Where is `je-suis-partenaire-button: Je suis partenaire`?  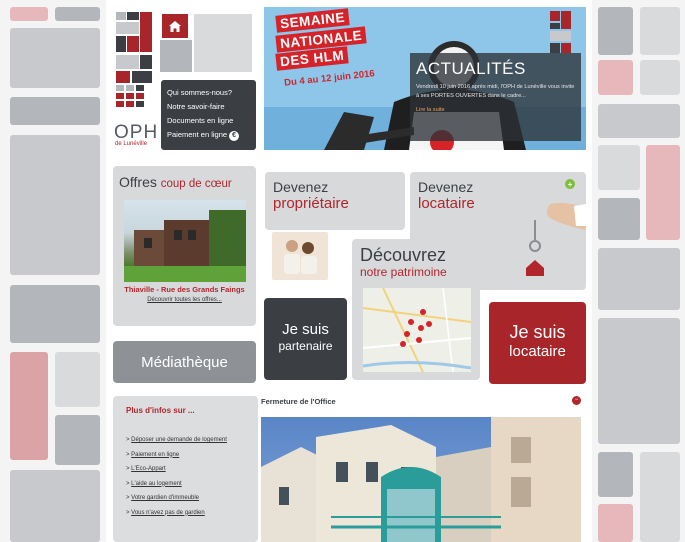 je-suis-partenaire-button: Je suis partenaire is located at coordinates (305, 339).